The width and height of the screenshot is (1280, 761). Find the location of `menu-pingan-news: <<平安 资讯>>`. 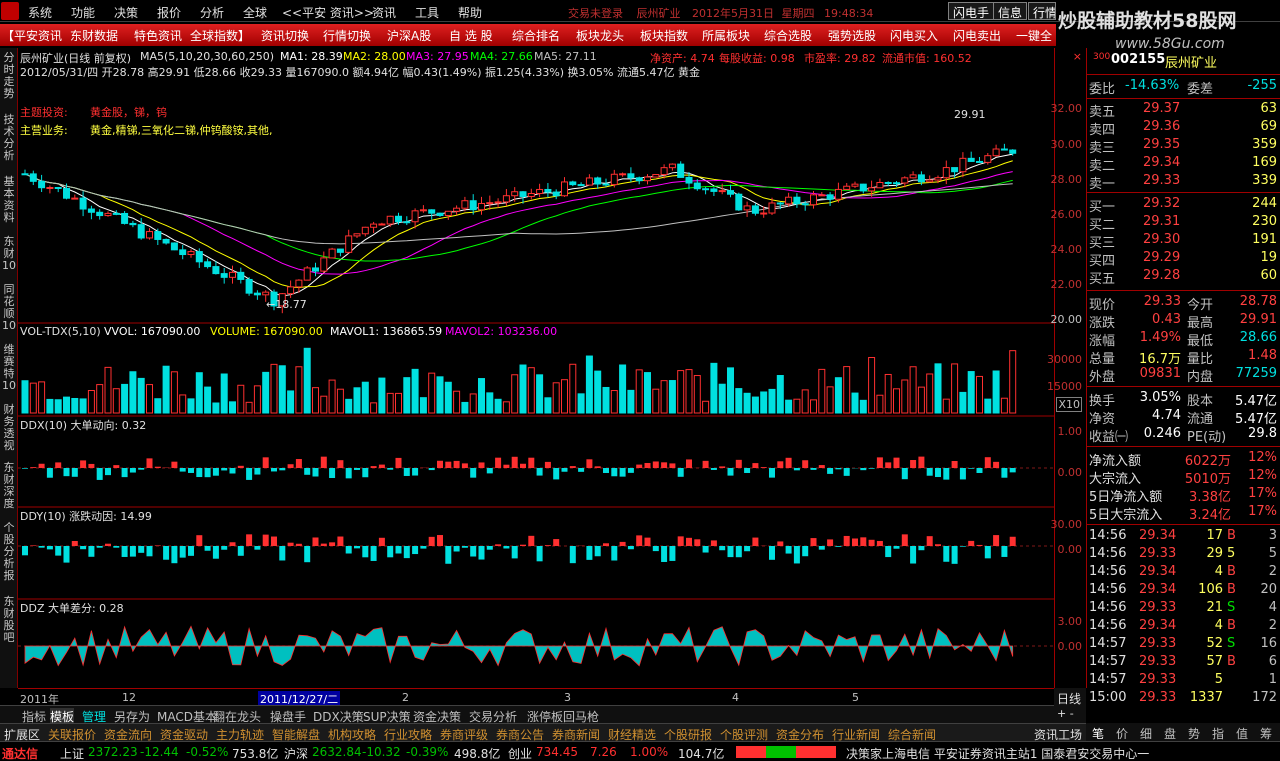

menu-pingan-news: <<平安 资讯>> is located at coordinates (328, 12).